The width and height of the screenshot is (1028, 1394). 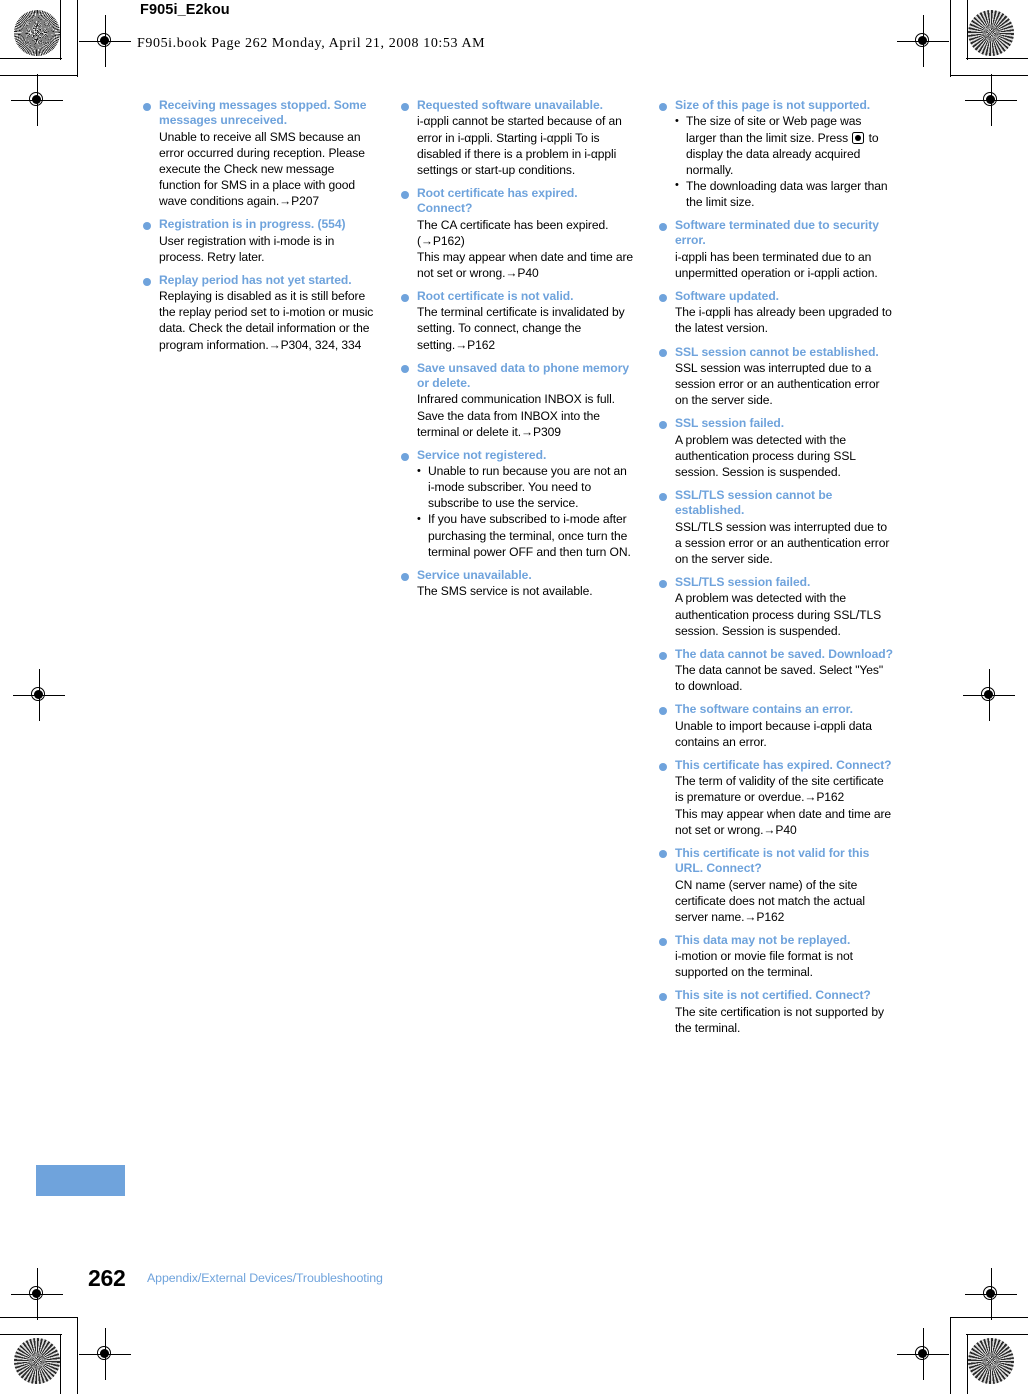 What do you see at coordinates (923, 41) in the screenshot?
I see `registration-mark-top-right-outer` at bounding box center [923, 41].